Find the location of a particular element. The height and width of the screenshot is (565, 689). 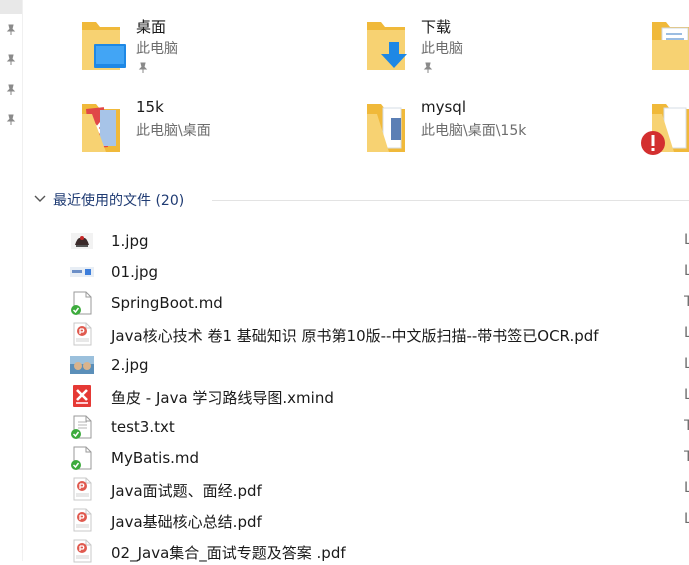

file-name: 01.jpg is located at coordinates (135, 272).